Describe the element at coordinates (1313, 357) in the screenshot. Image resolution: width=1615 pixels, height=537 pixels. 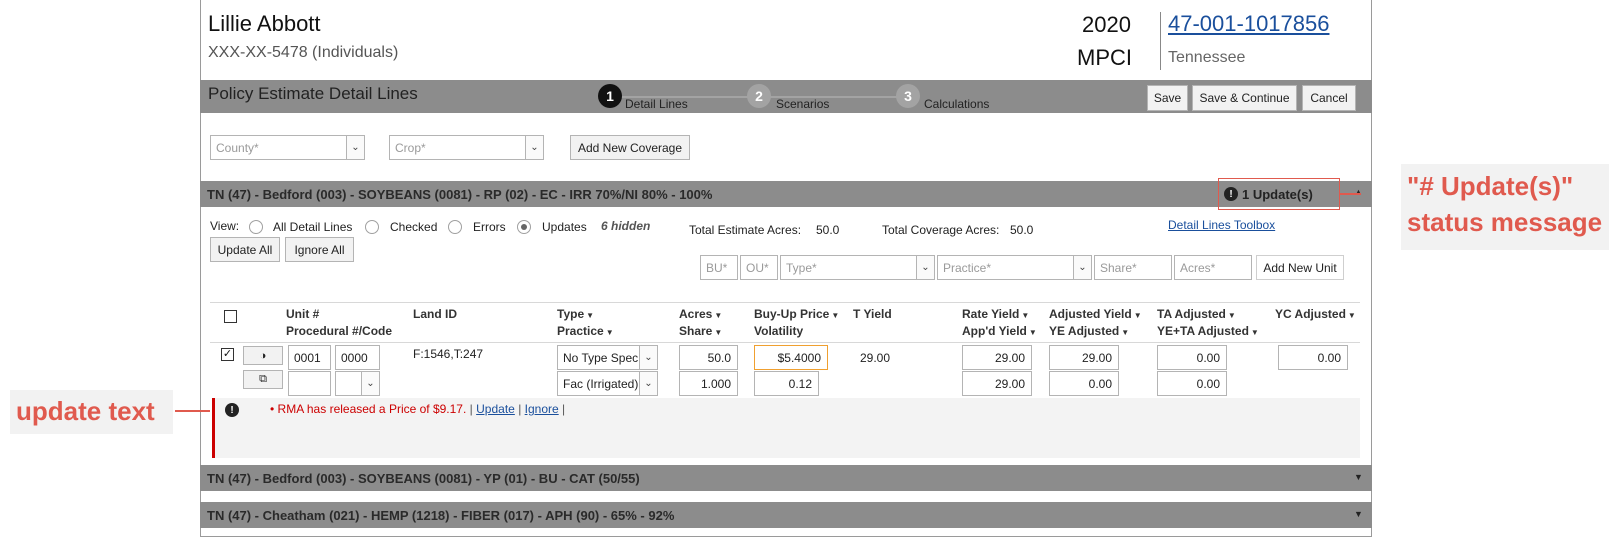
I see `yc-adjusted-input: 0.00` at that location.